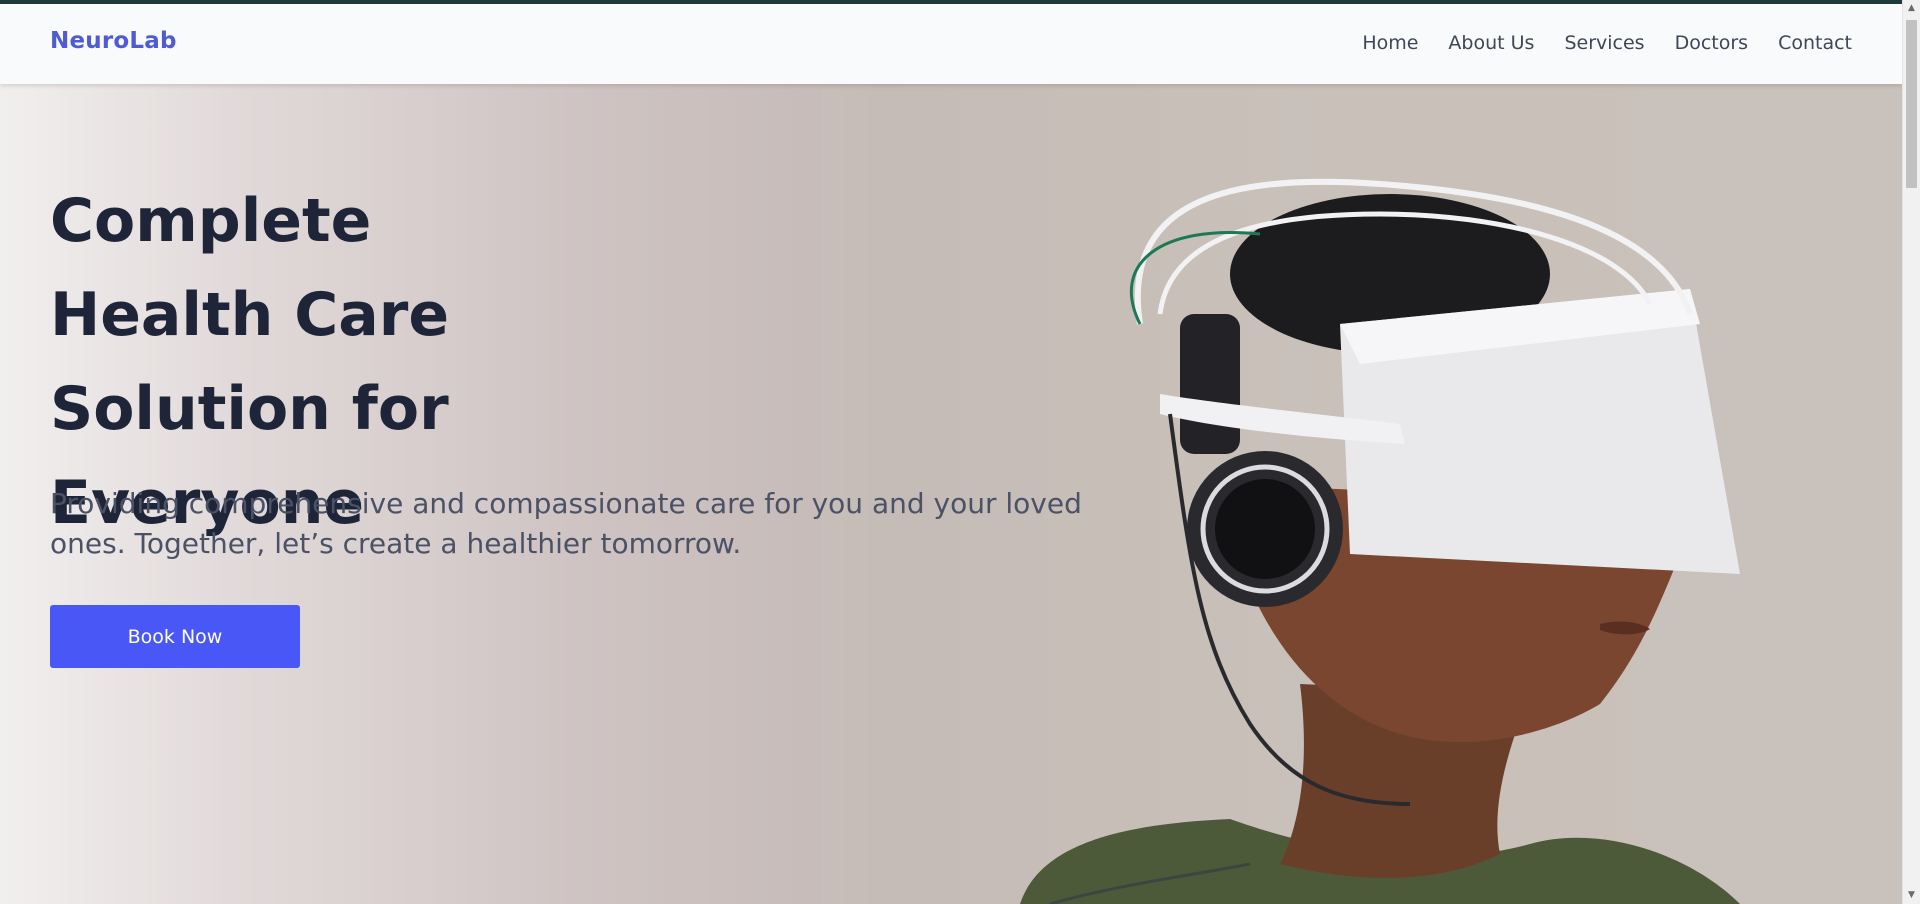 The height and width of the screenshot is (904, 1920). Describe the element at coordinates (1911, 452) in the screenshot. I see `page-scrollbar: ▲ ▼` at that location.